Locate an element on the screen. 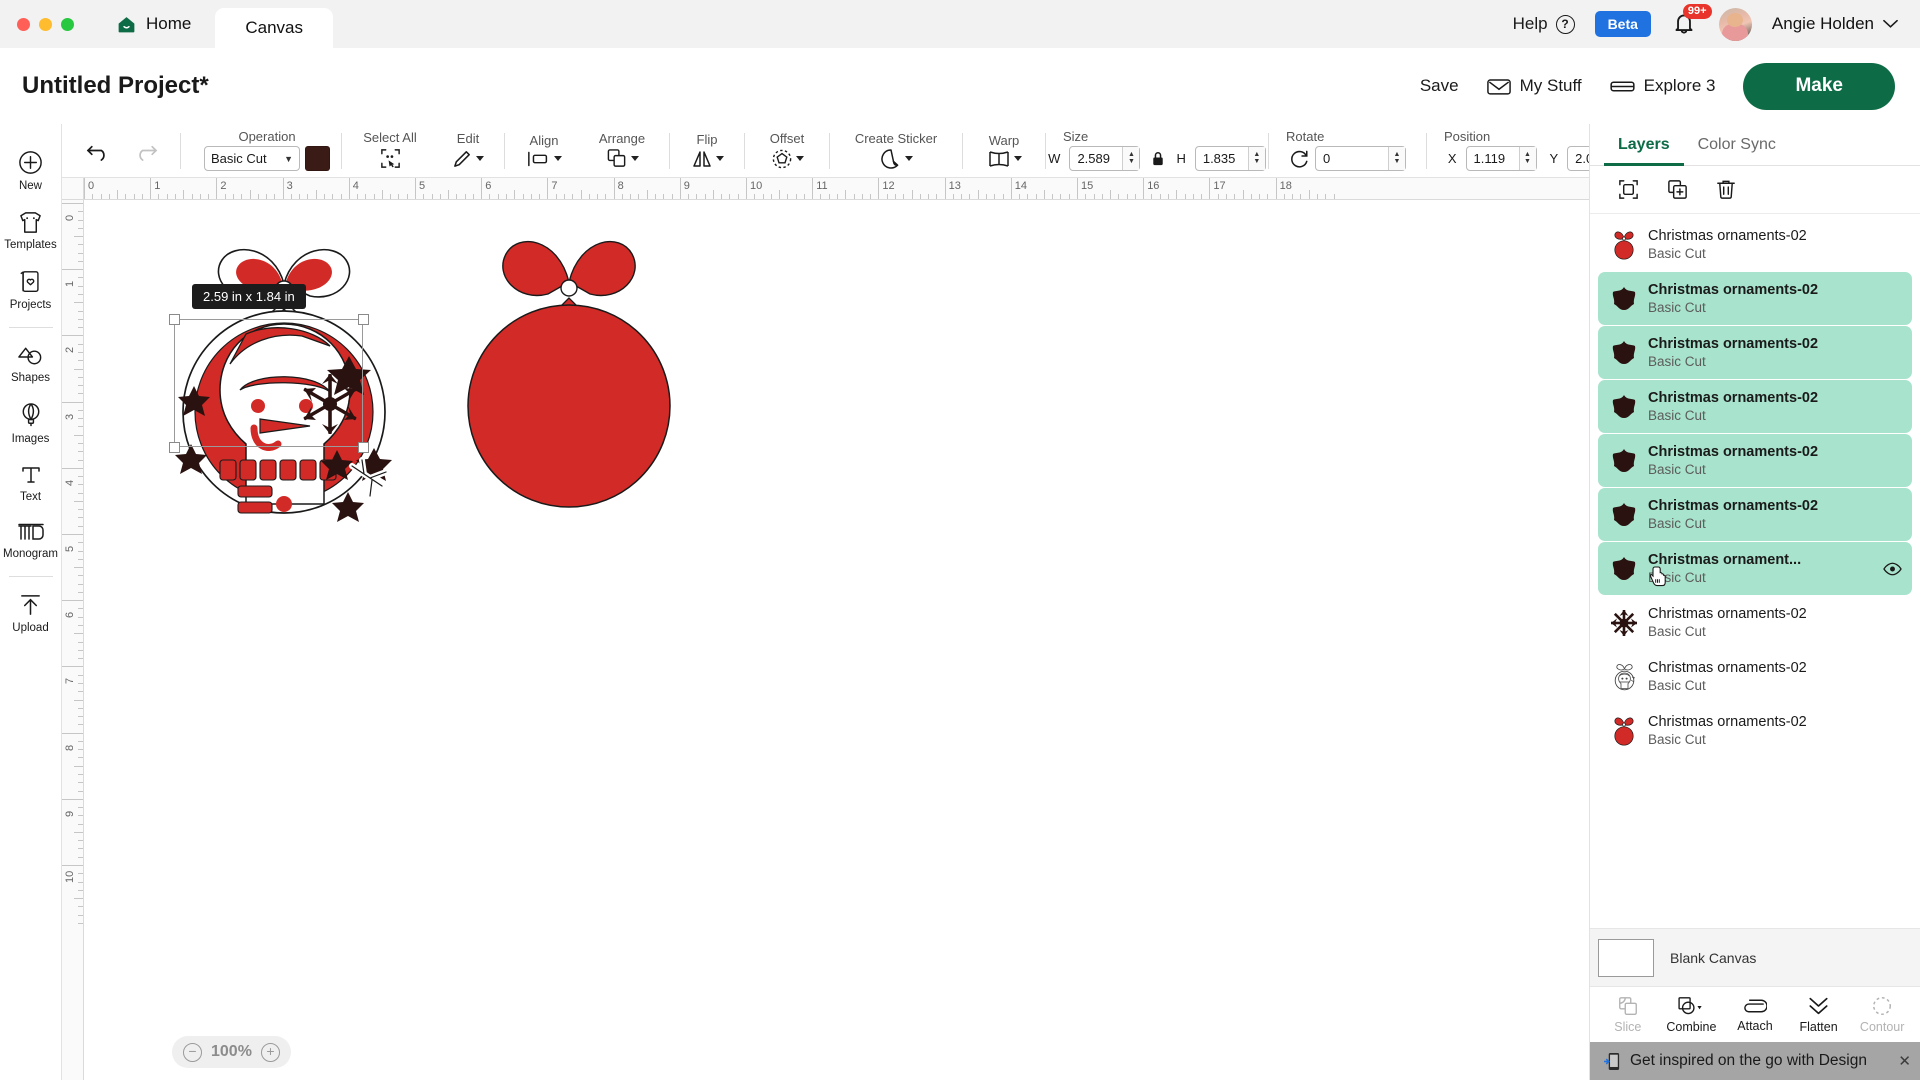 The height and width of the screenshot is (1080, 1920). close-icon: ✕ is located at coordinates (1904, 1061).